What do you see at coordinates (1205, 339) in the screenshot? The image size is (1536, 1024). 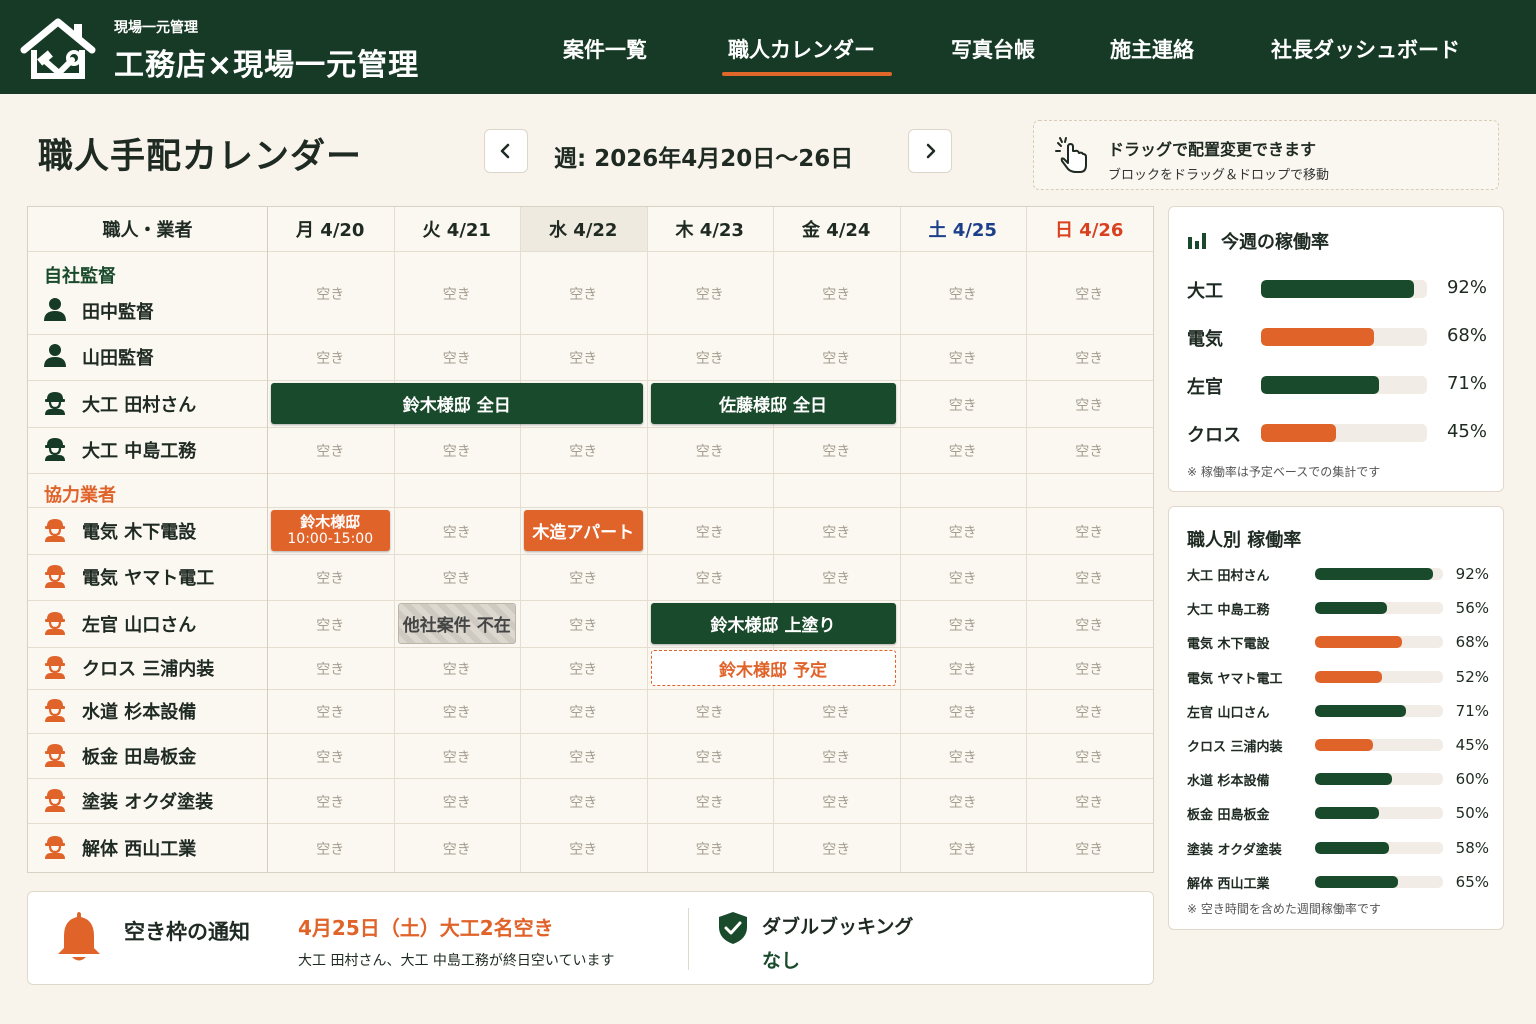 I see `util-label: 電気` at bounding box center [1205, 339].